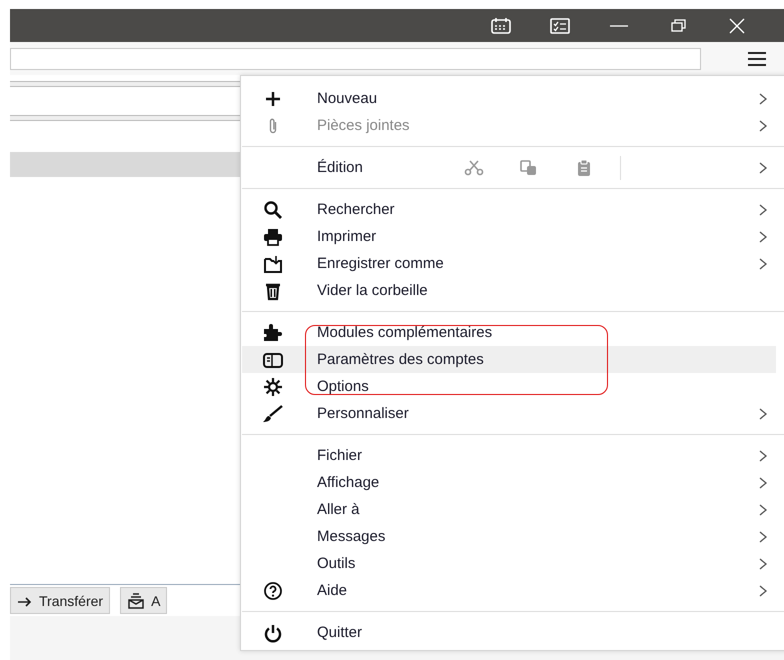  Describe the element at coordinates (509, 509) in the screenshot. I see `menu-item: Aller à` at that location.